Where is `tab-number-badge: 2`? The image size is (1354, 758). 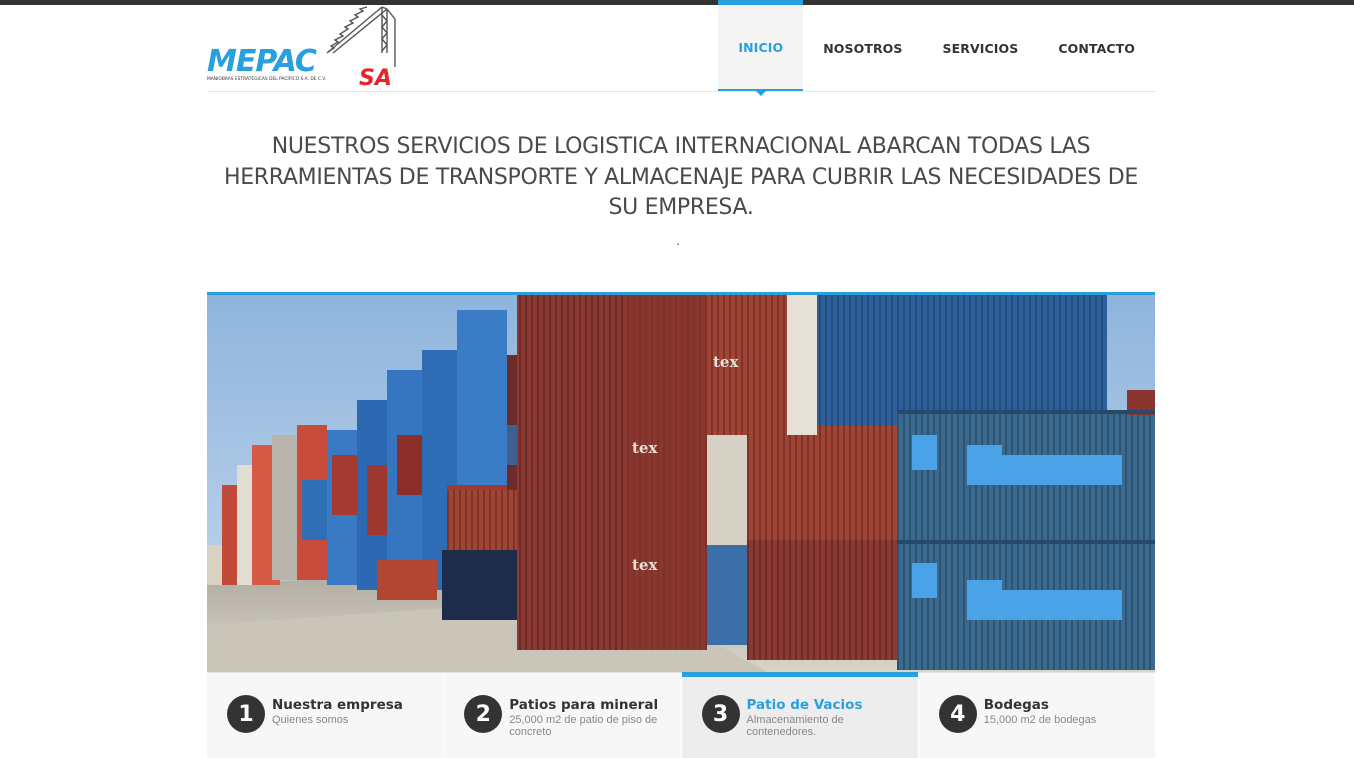 tab-number-badge: 2 is located at coordinates (483, 714).